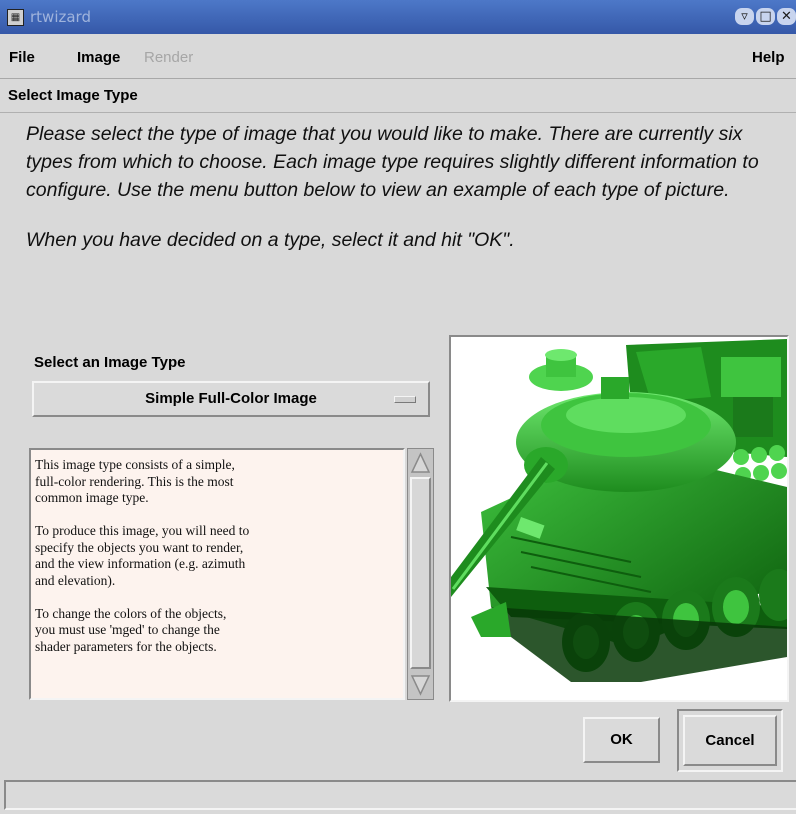 This screenshot has height=814, width=796. Describe the element at coordinates (744, 16) in the screenshot. I see `minimize-icon: ▿` at that location.